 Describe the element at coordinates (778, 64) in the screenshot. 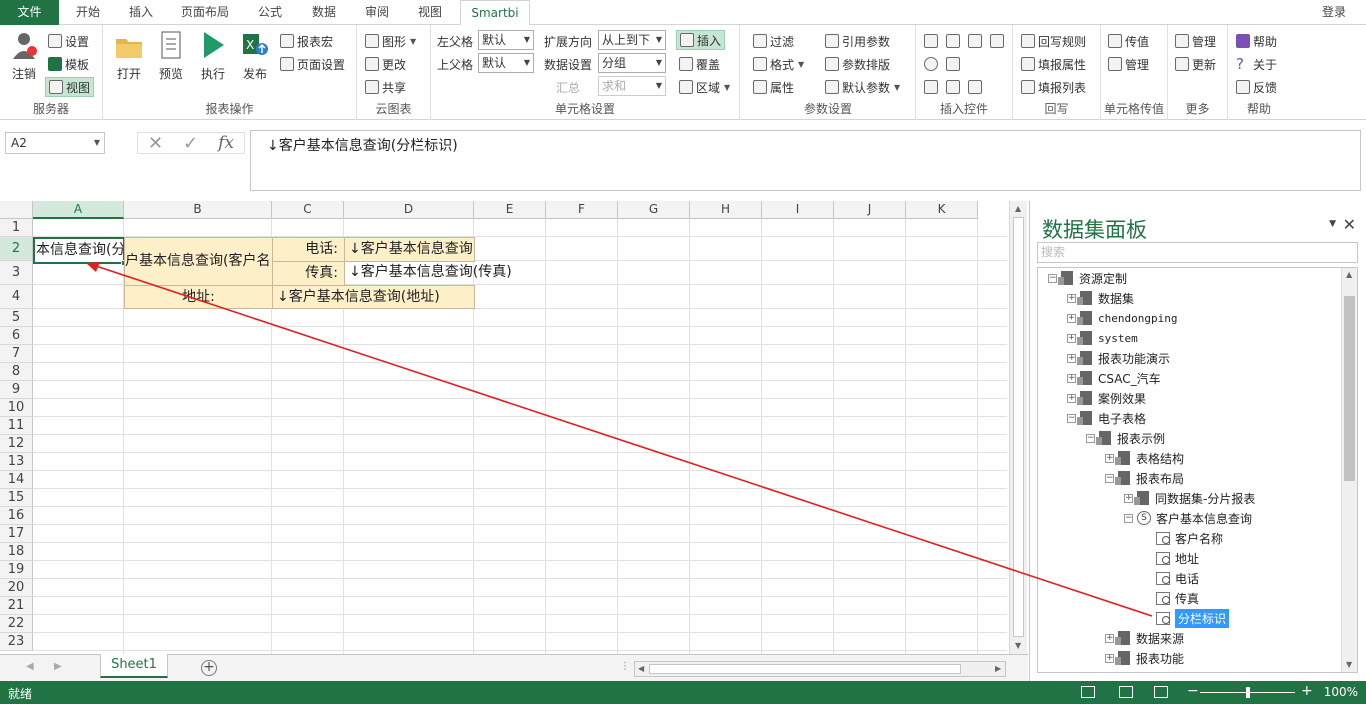

I see `format-button: 格式 ▼` at that location.